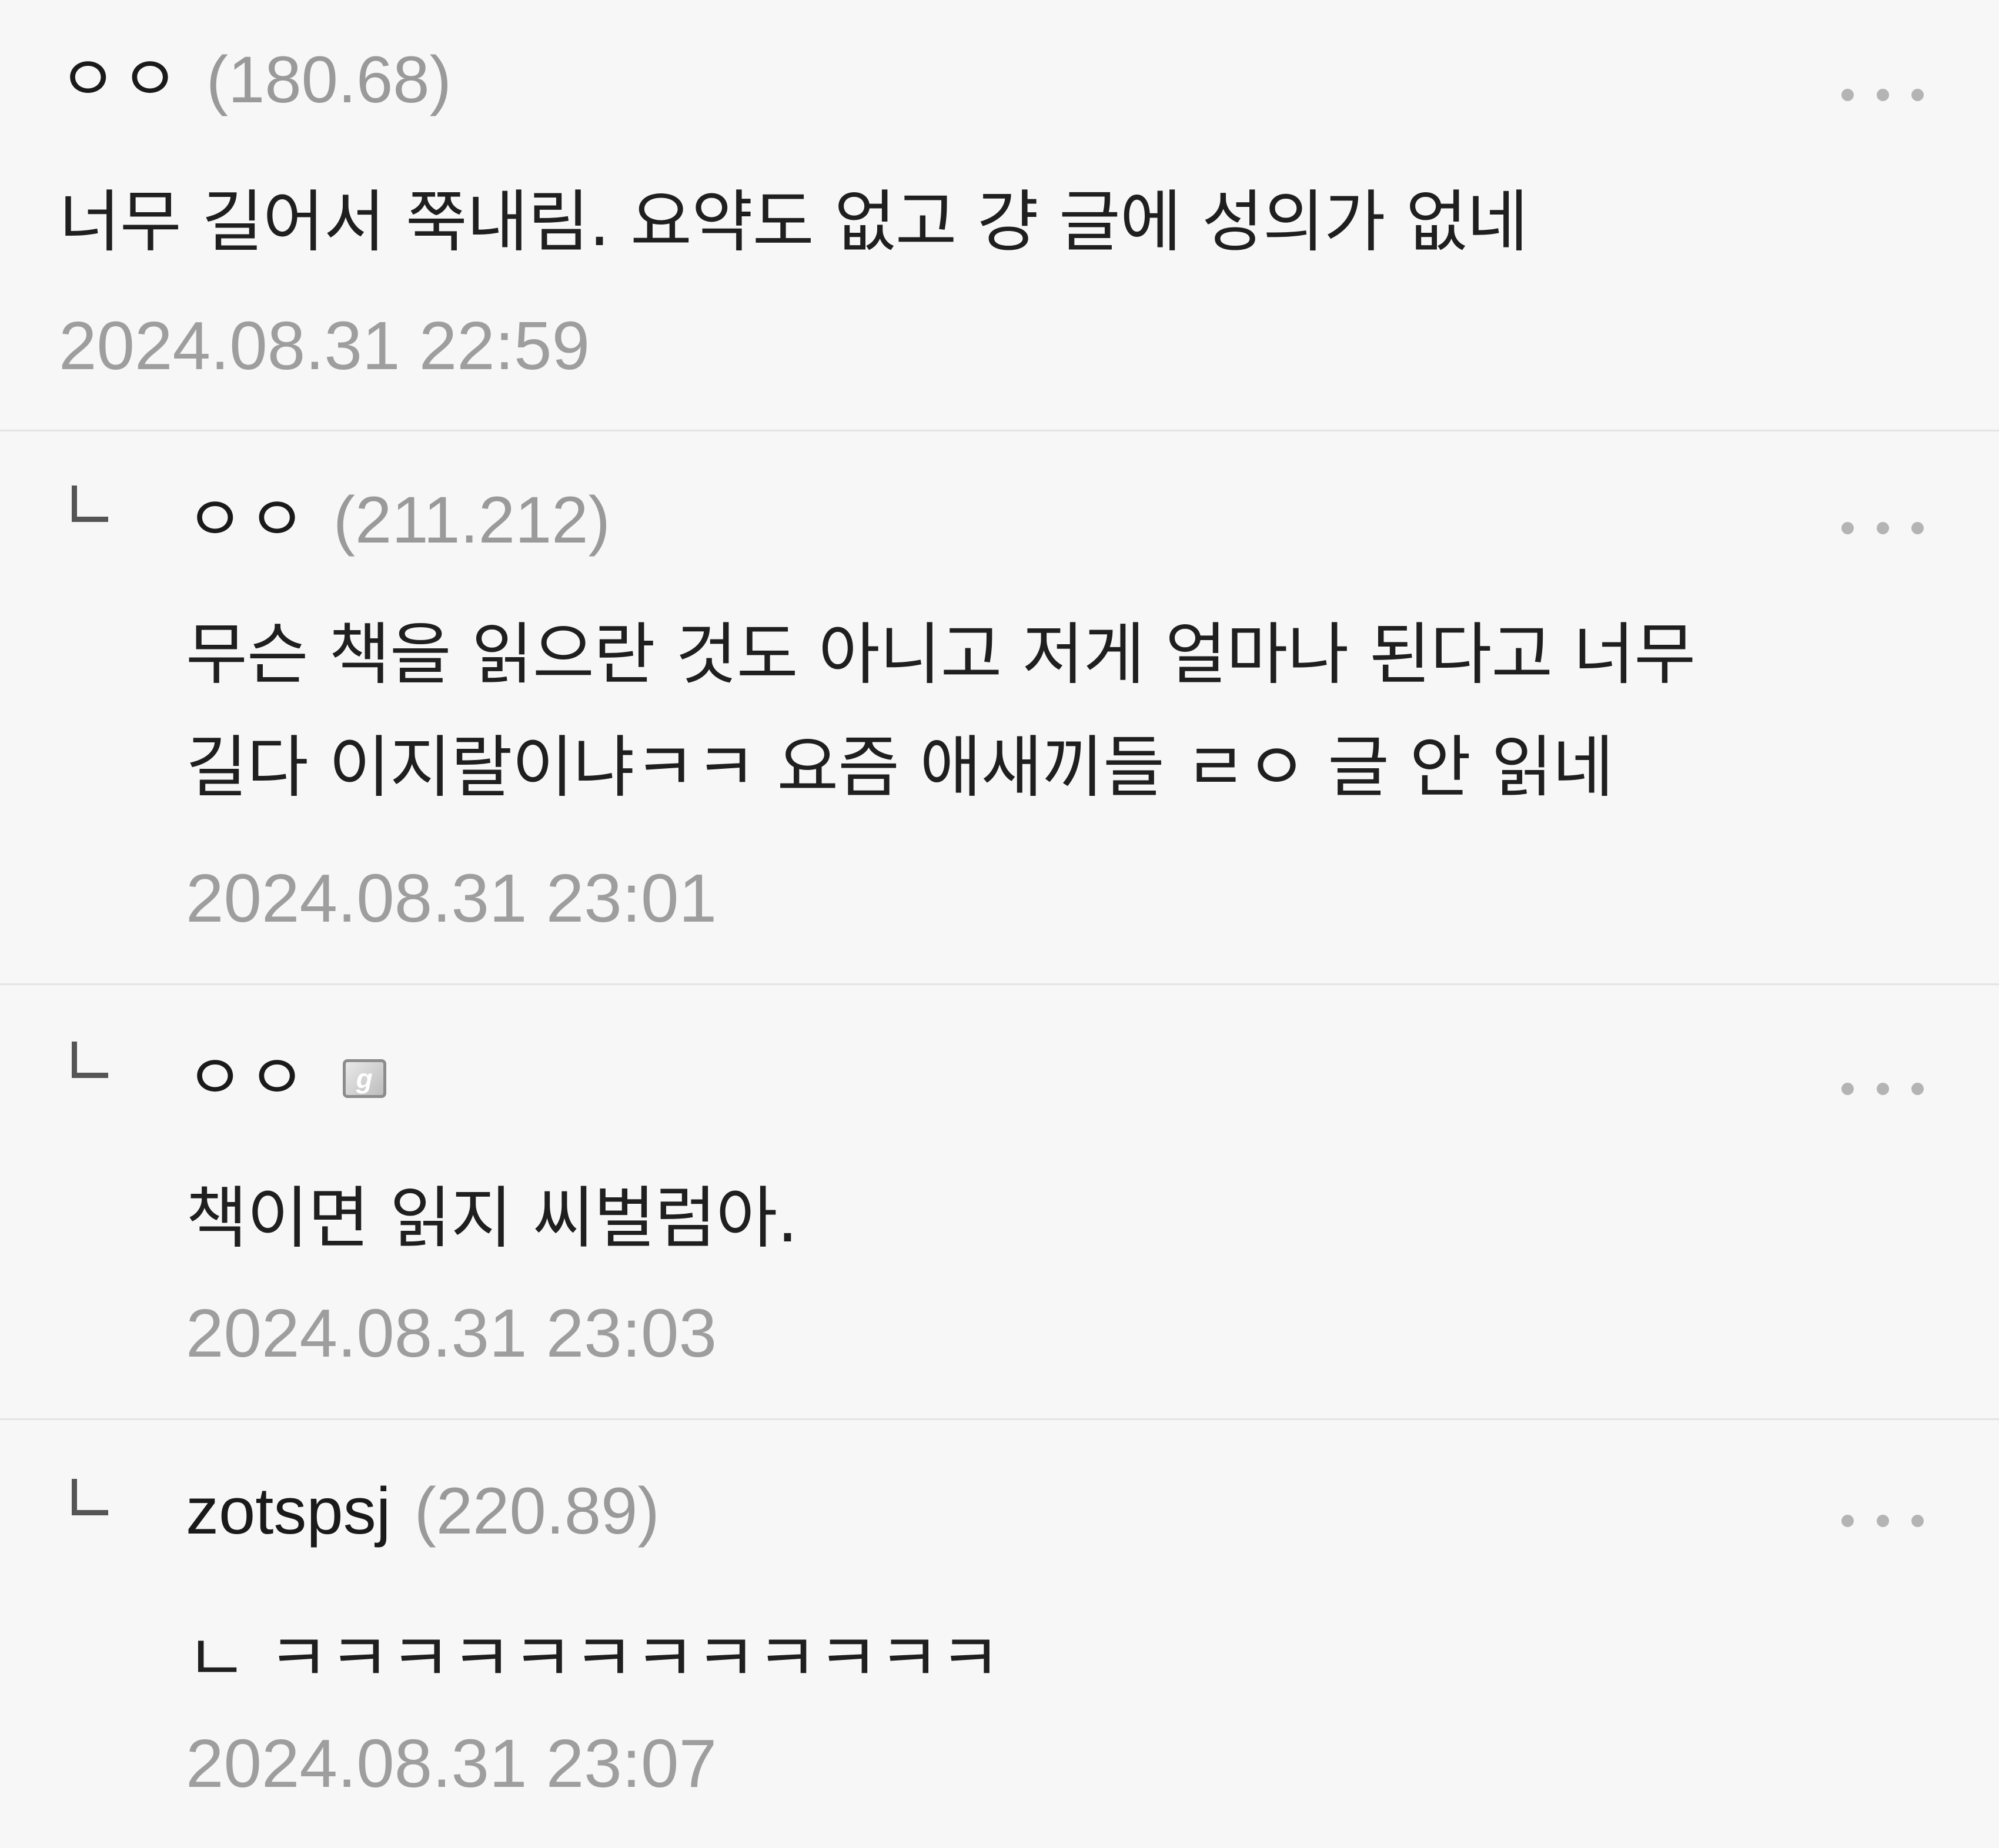  I want to click on comment-meta: zotspsj (220.89), so click(423, 1511).